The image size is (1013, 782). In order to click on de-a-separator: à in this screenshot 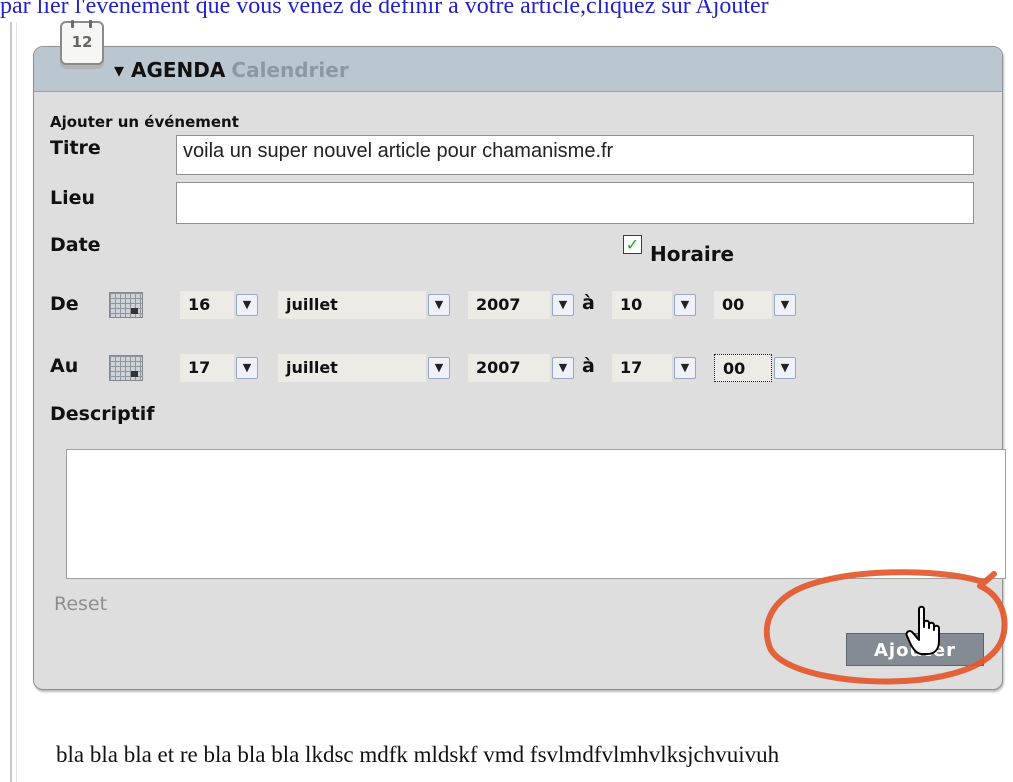, I will do `click(588, 303)`.